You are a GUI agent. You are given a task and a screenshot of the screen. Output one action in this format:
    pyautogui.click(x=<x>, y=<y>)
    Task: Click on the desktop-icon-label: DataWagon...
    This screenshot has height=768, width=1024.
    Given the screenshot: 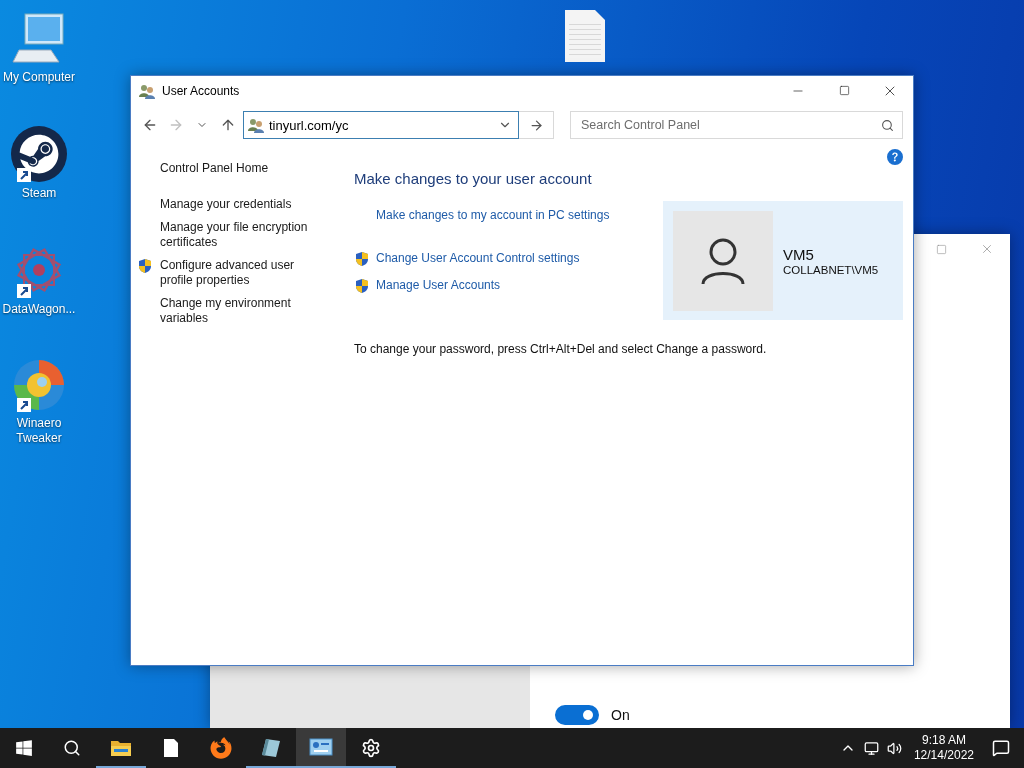 What is the action you would take?
    pyautogui.click(x=39, y=309)
    